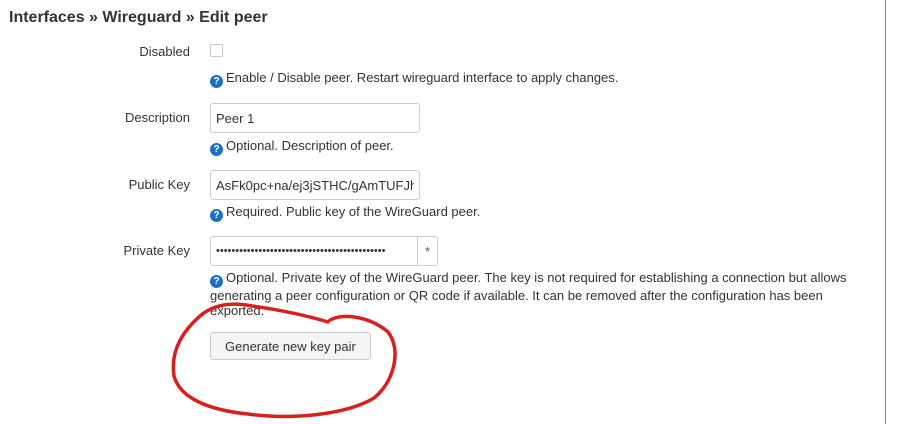  I want to click on disabled-checkbox, so click(216, 50).